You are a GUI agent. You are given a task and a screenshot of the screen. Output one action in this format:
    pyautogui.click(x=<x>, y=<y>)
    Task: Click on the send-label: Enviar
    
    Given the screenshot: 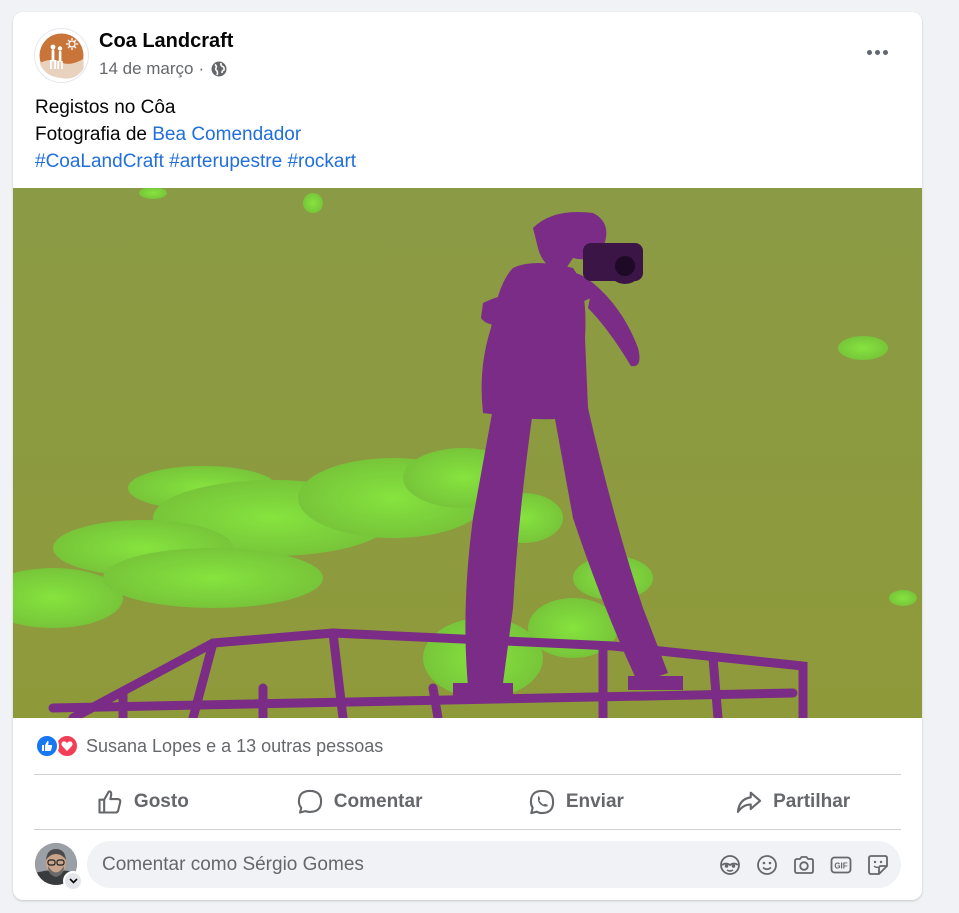 What is the action you would take?
    pyautogui.click(x=594, y=801)
    